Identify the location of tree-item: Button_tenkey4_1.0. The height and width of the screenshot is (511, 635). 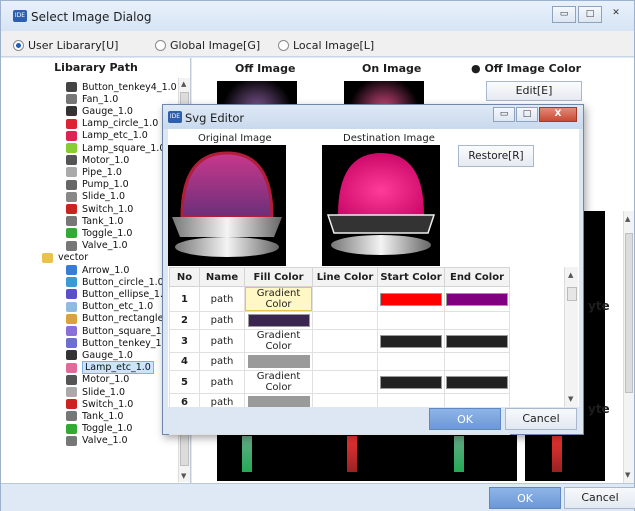
(121, 87).